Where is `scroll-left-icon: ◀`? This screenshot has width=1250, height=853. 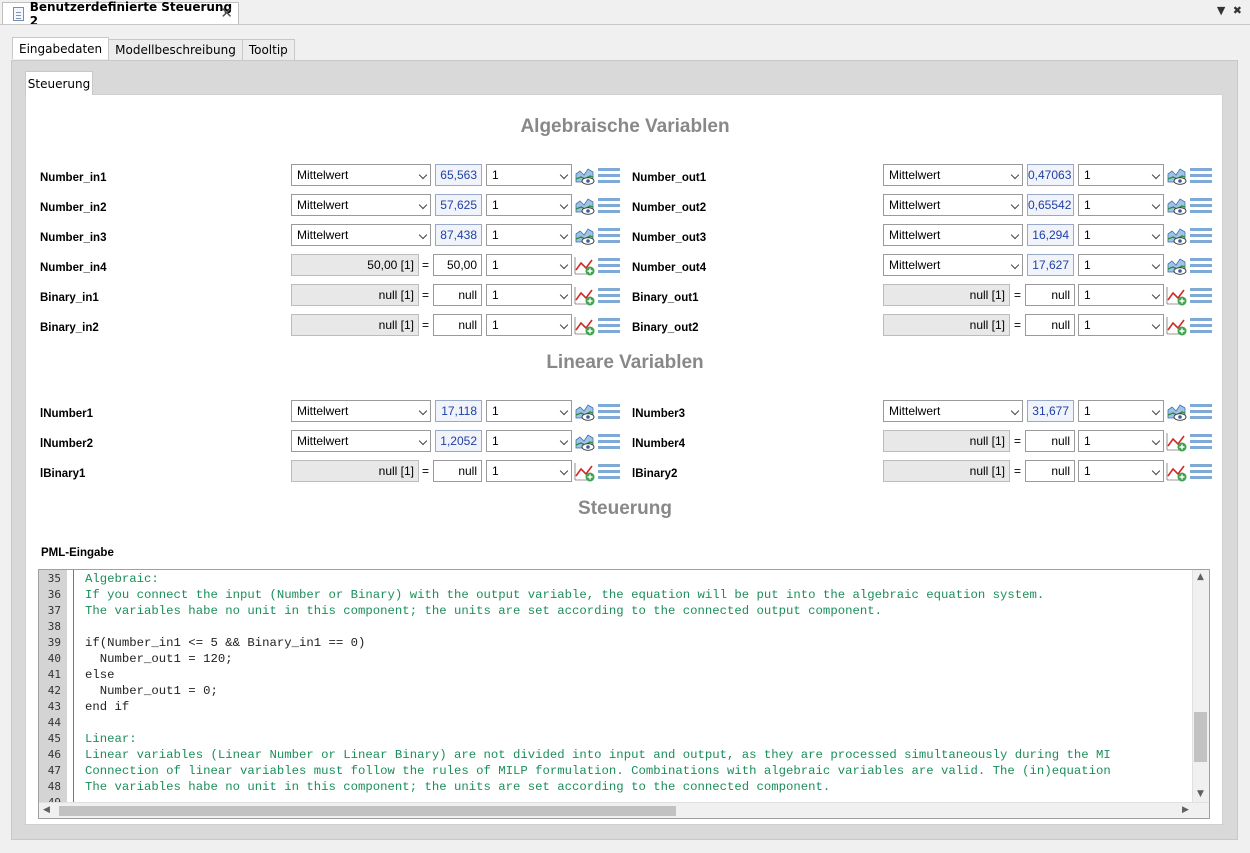
scroll-left-icon: ◀ is located at coordinates (46, 810).